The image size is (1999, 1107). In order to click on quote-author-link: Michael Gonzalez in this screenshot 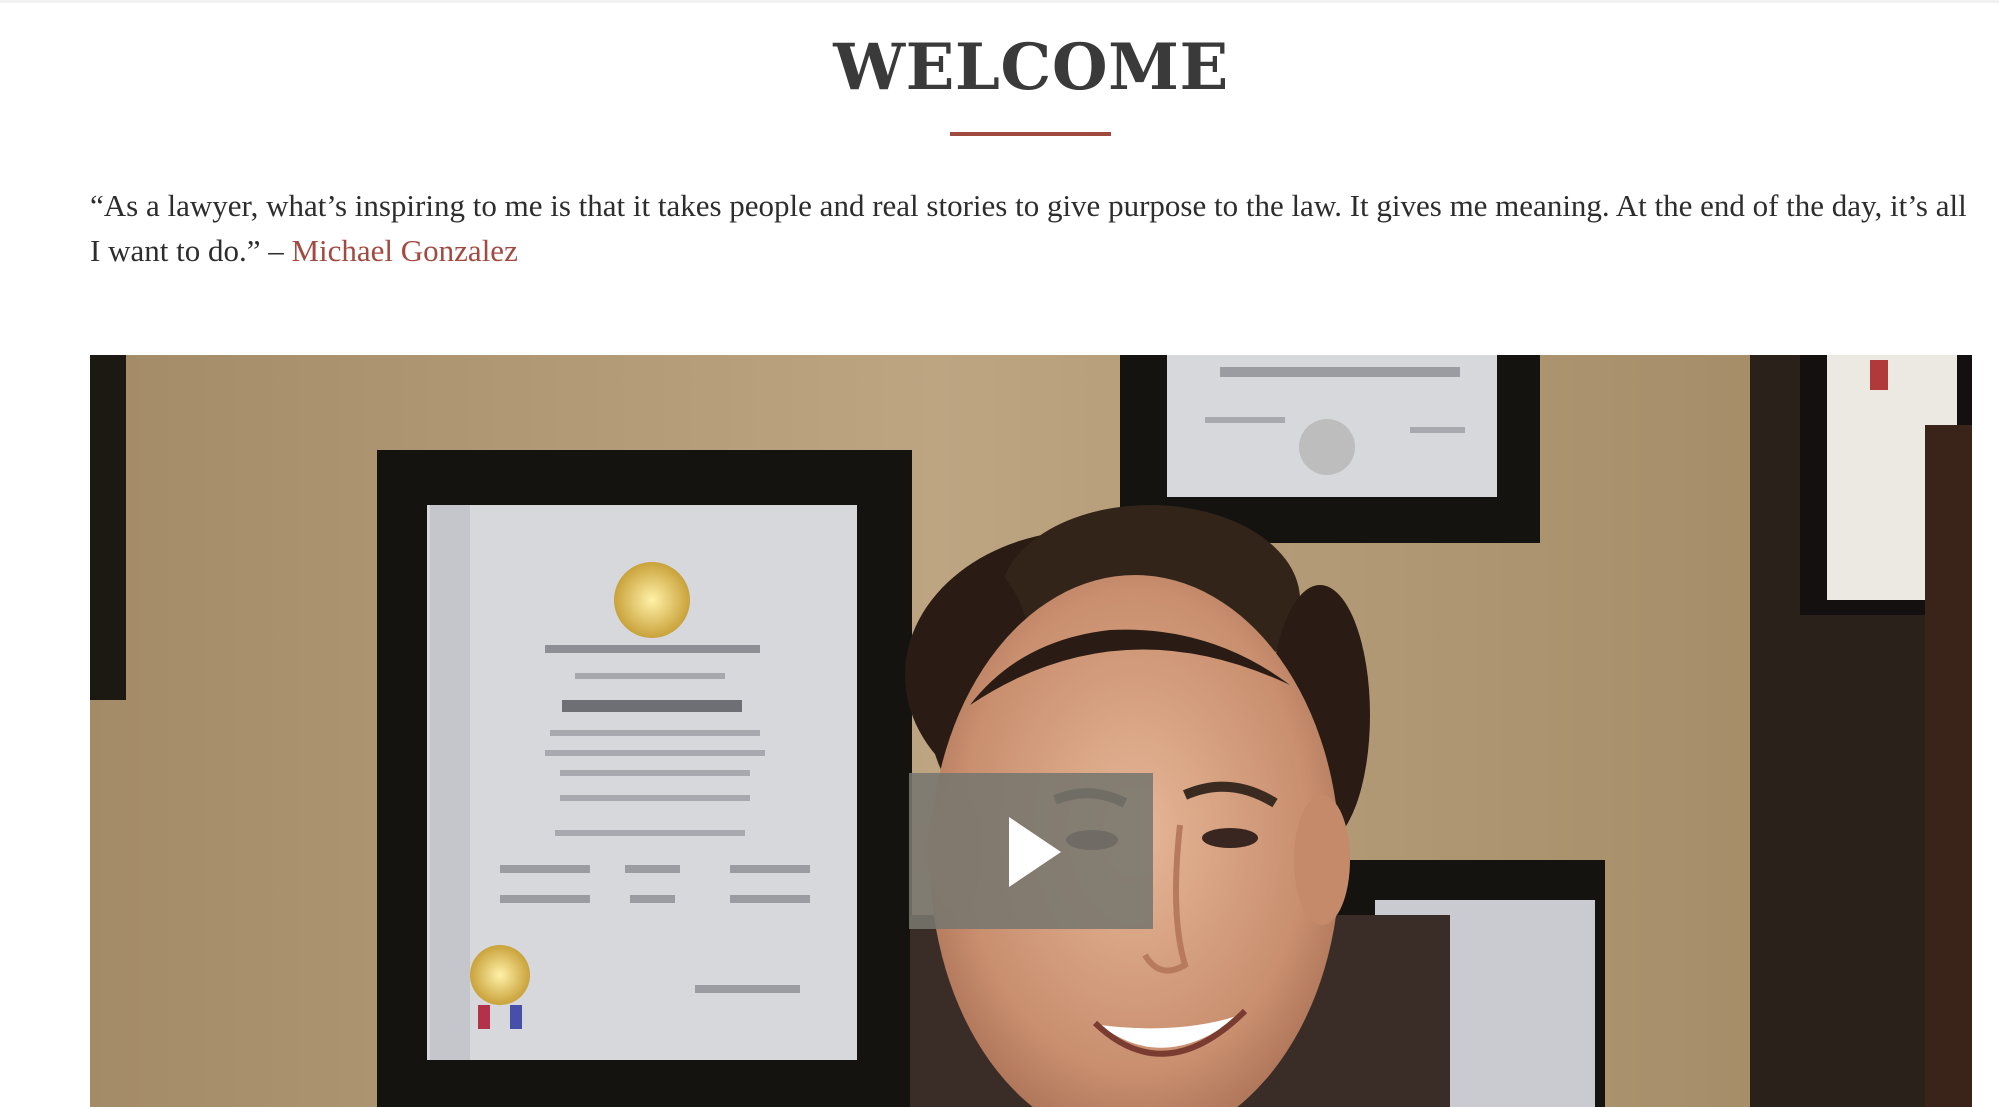, I will do `click(404, 250)`.